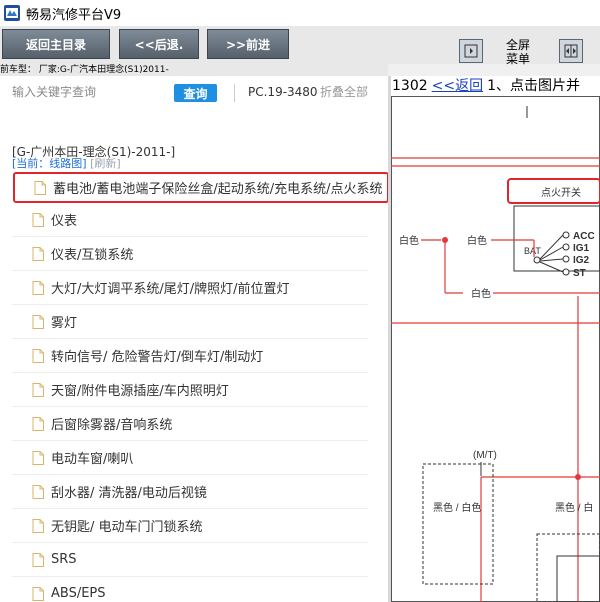 This screenshot has width=600, height=602. What do you see at coordinates (92, 459) in the screenshot?
I see `list-item-label: 电动车窗/喇叭` at bounding box center [92, 459].